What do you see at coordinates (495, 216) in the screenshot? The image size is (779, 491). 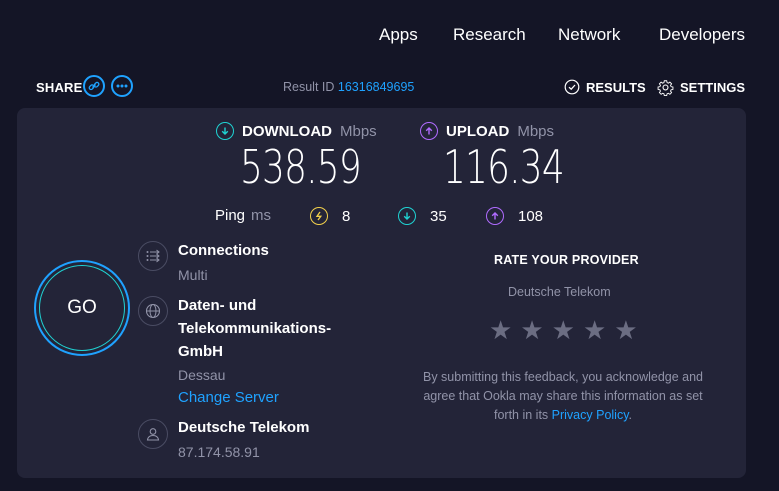 I see `ping-upload-icon` at bounding box center [495, 216].